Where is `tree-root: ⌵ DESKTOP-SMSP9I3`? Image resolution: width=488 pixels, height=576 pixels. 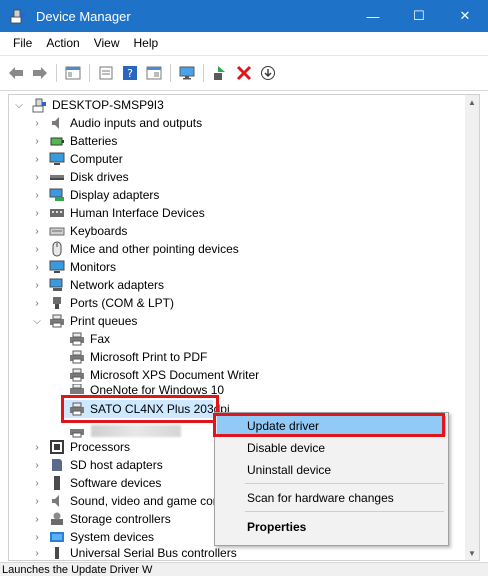
tree-root: ⌵ DESKTOP-SMSP9I3 is located at coordinates (88, 105).